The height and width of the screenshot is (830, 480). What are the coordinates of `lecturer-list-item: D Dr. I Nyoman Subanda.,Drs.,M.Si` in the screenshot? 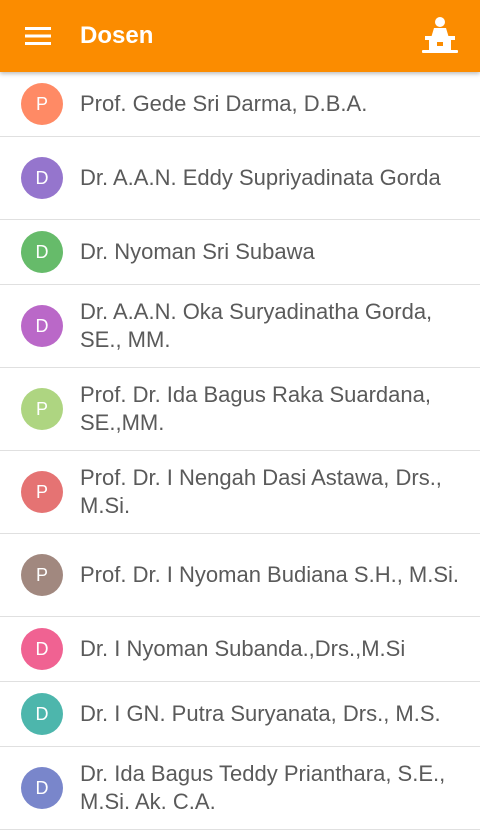 It's located at (240, 649).